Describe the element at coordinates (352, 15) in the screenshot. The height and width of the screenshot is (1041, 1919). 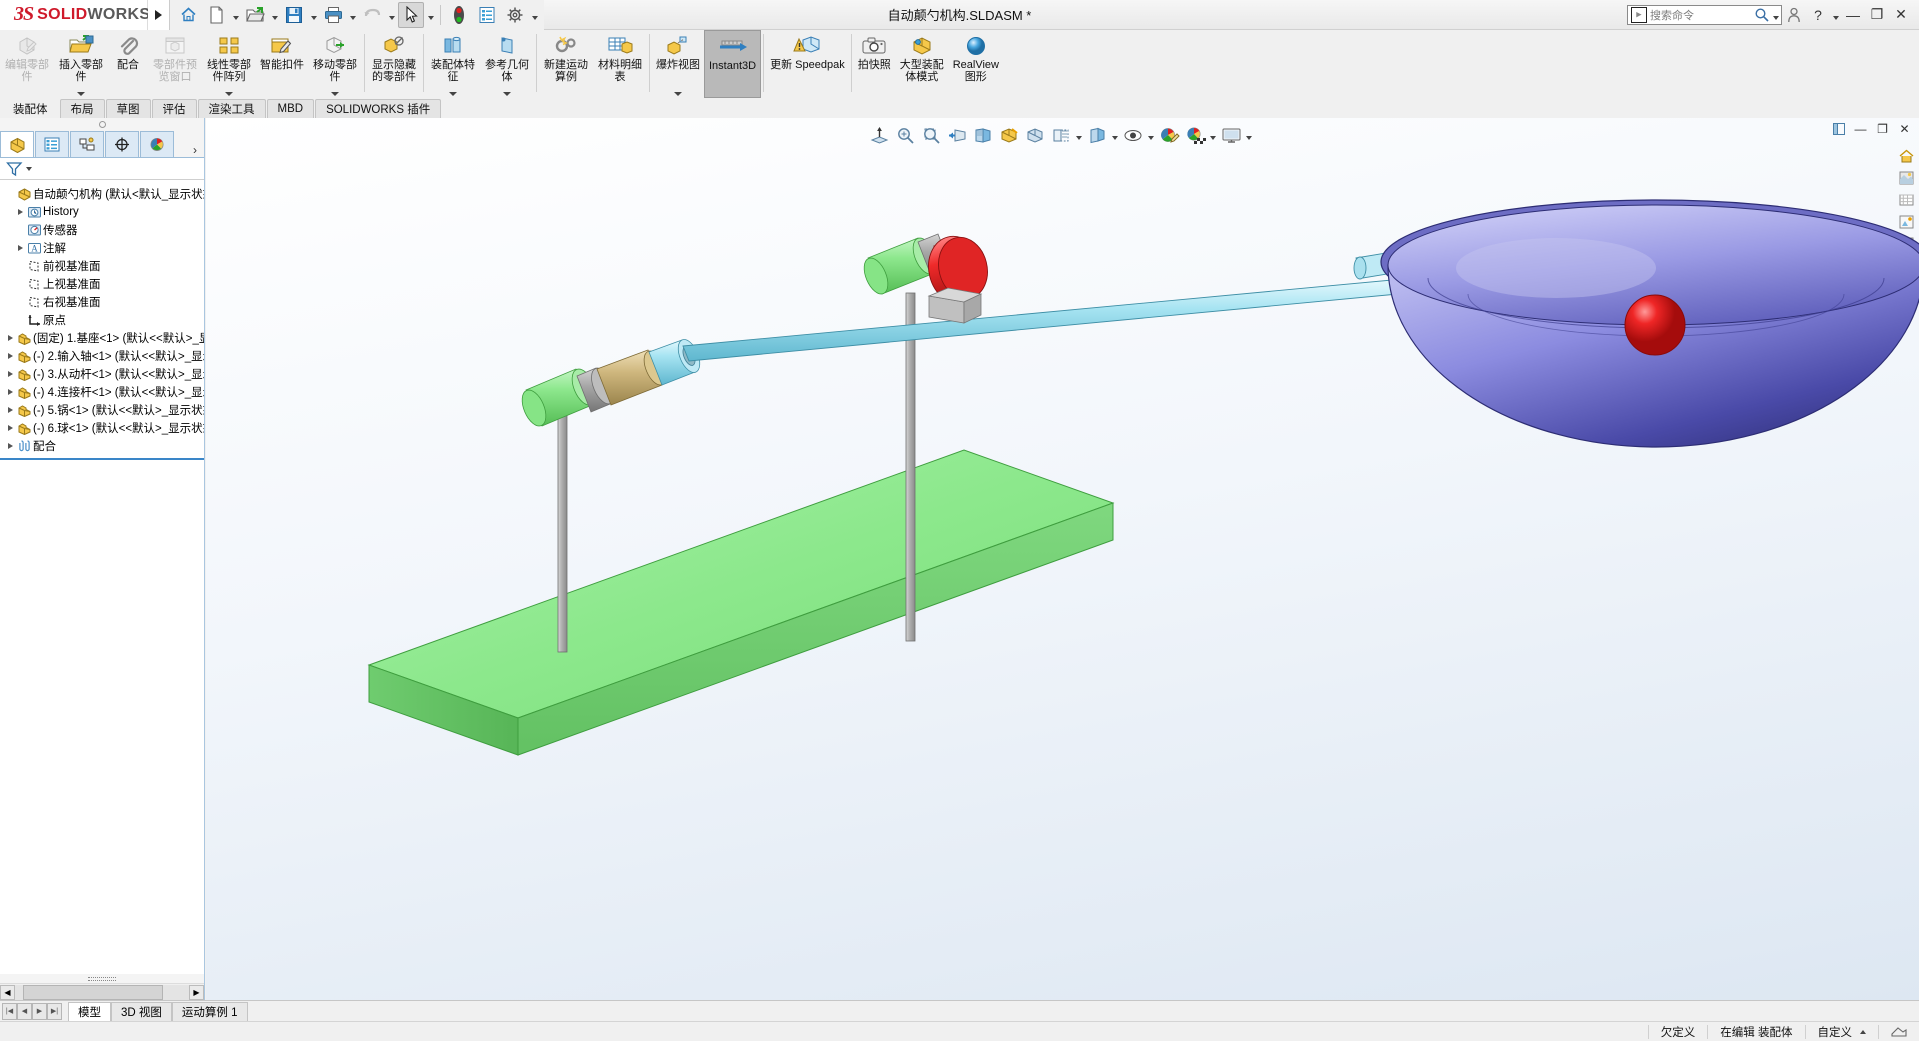
I see `print-dropdown-icon` at that location.